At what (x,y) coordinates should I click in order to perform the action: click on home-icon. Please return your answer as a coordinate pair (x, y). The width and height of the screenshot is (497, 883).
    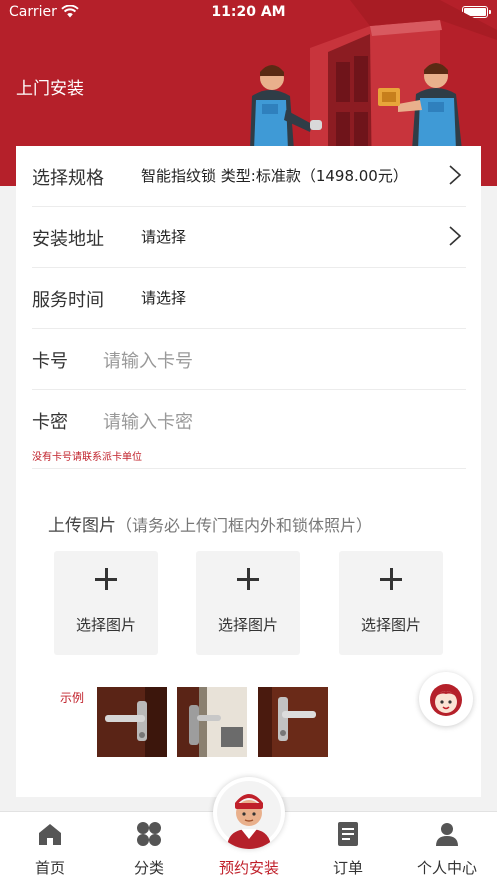
    Looking at the image, I should click on (50, 834).